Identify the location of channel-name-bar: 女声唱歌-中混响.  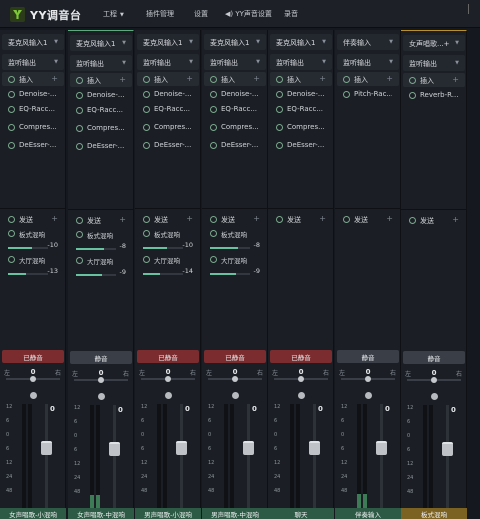
(101, 513).